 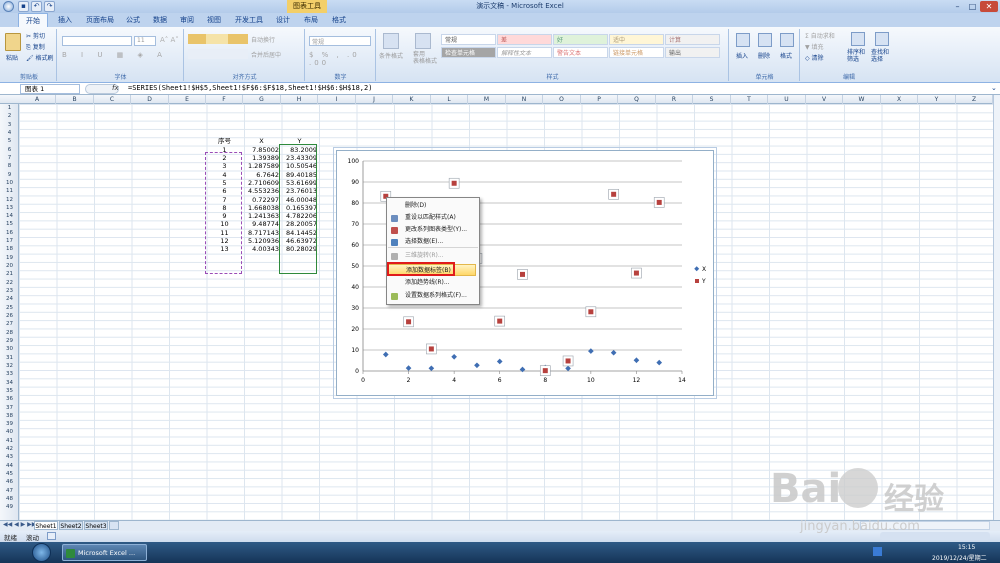 What do you see at coordinates (342, 59) in the screenshot?
I see `number-format-icons: $ % , .0 .00` at bounding box center [342, 59].